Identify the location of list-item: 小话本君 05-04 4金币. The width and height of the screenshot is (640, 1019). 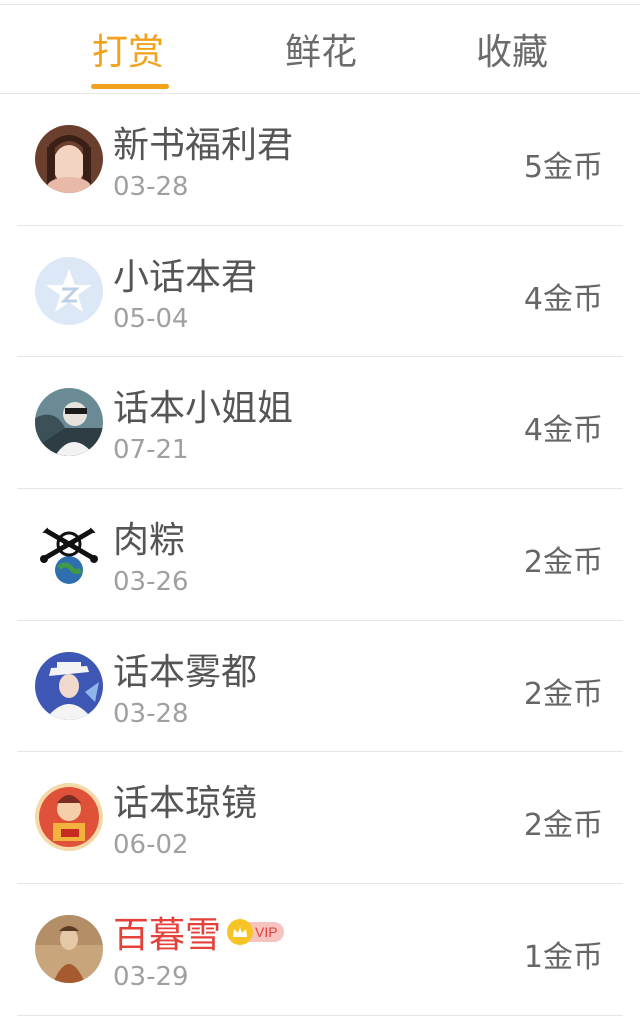
(320, 292).